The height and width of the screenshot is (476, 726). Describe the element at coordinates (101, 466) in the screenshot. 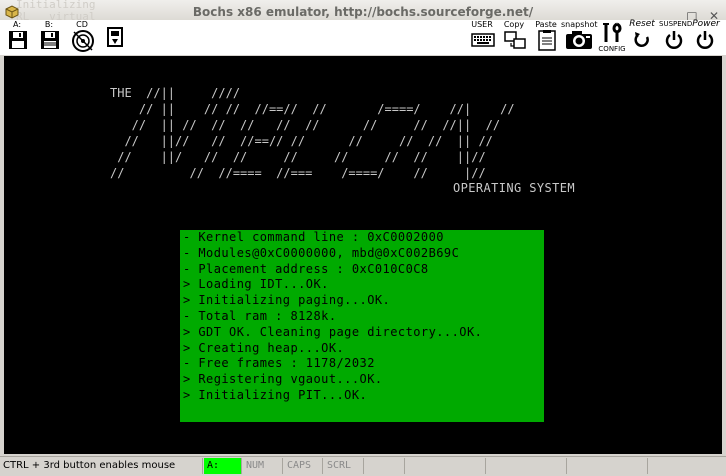

I see `status-hint: CTRL + 3rd button enables mouse` at that location.